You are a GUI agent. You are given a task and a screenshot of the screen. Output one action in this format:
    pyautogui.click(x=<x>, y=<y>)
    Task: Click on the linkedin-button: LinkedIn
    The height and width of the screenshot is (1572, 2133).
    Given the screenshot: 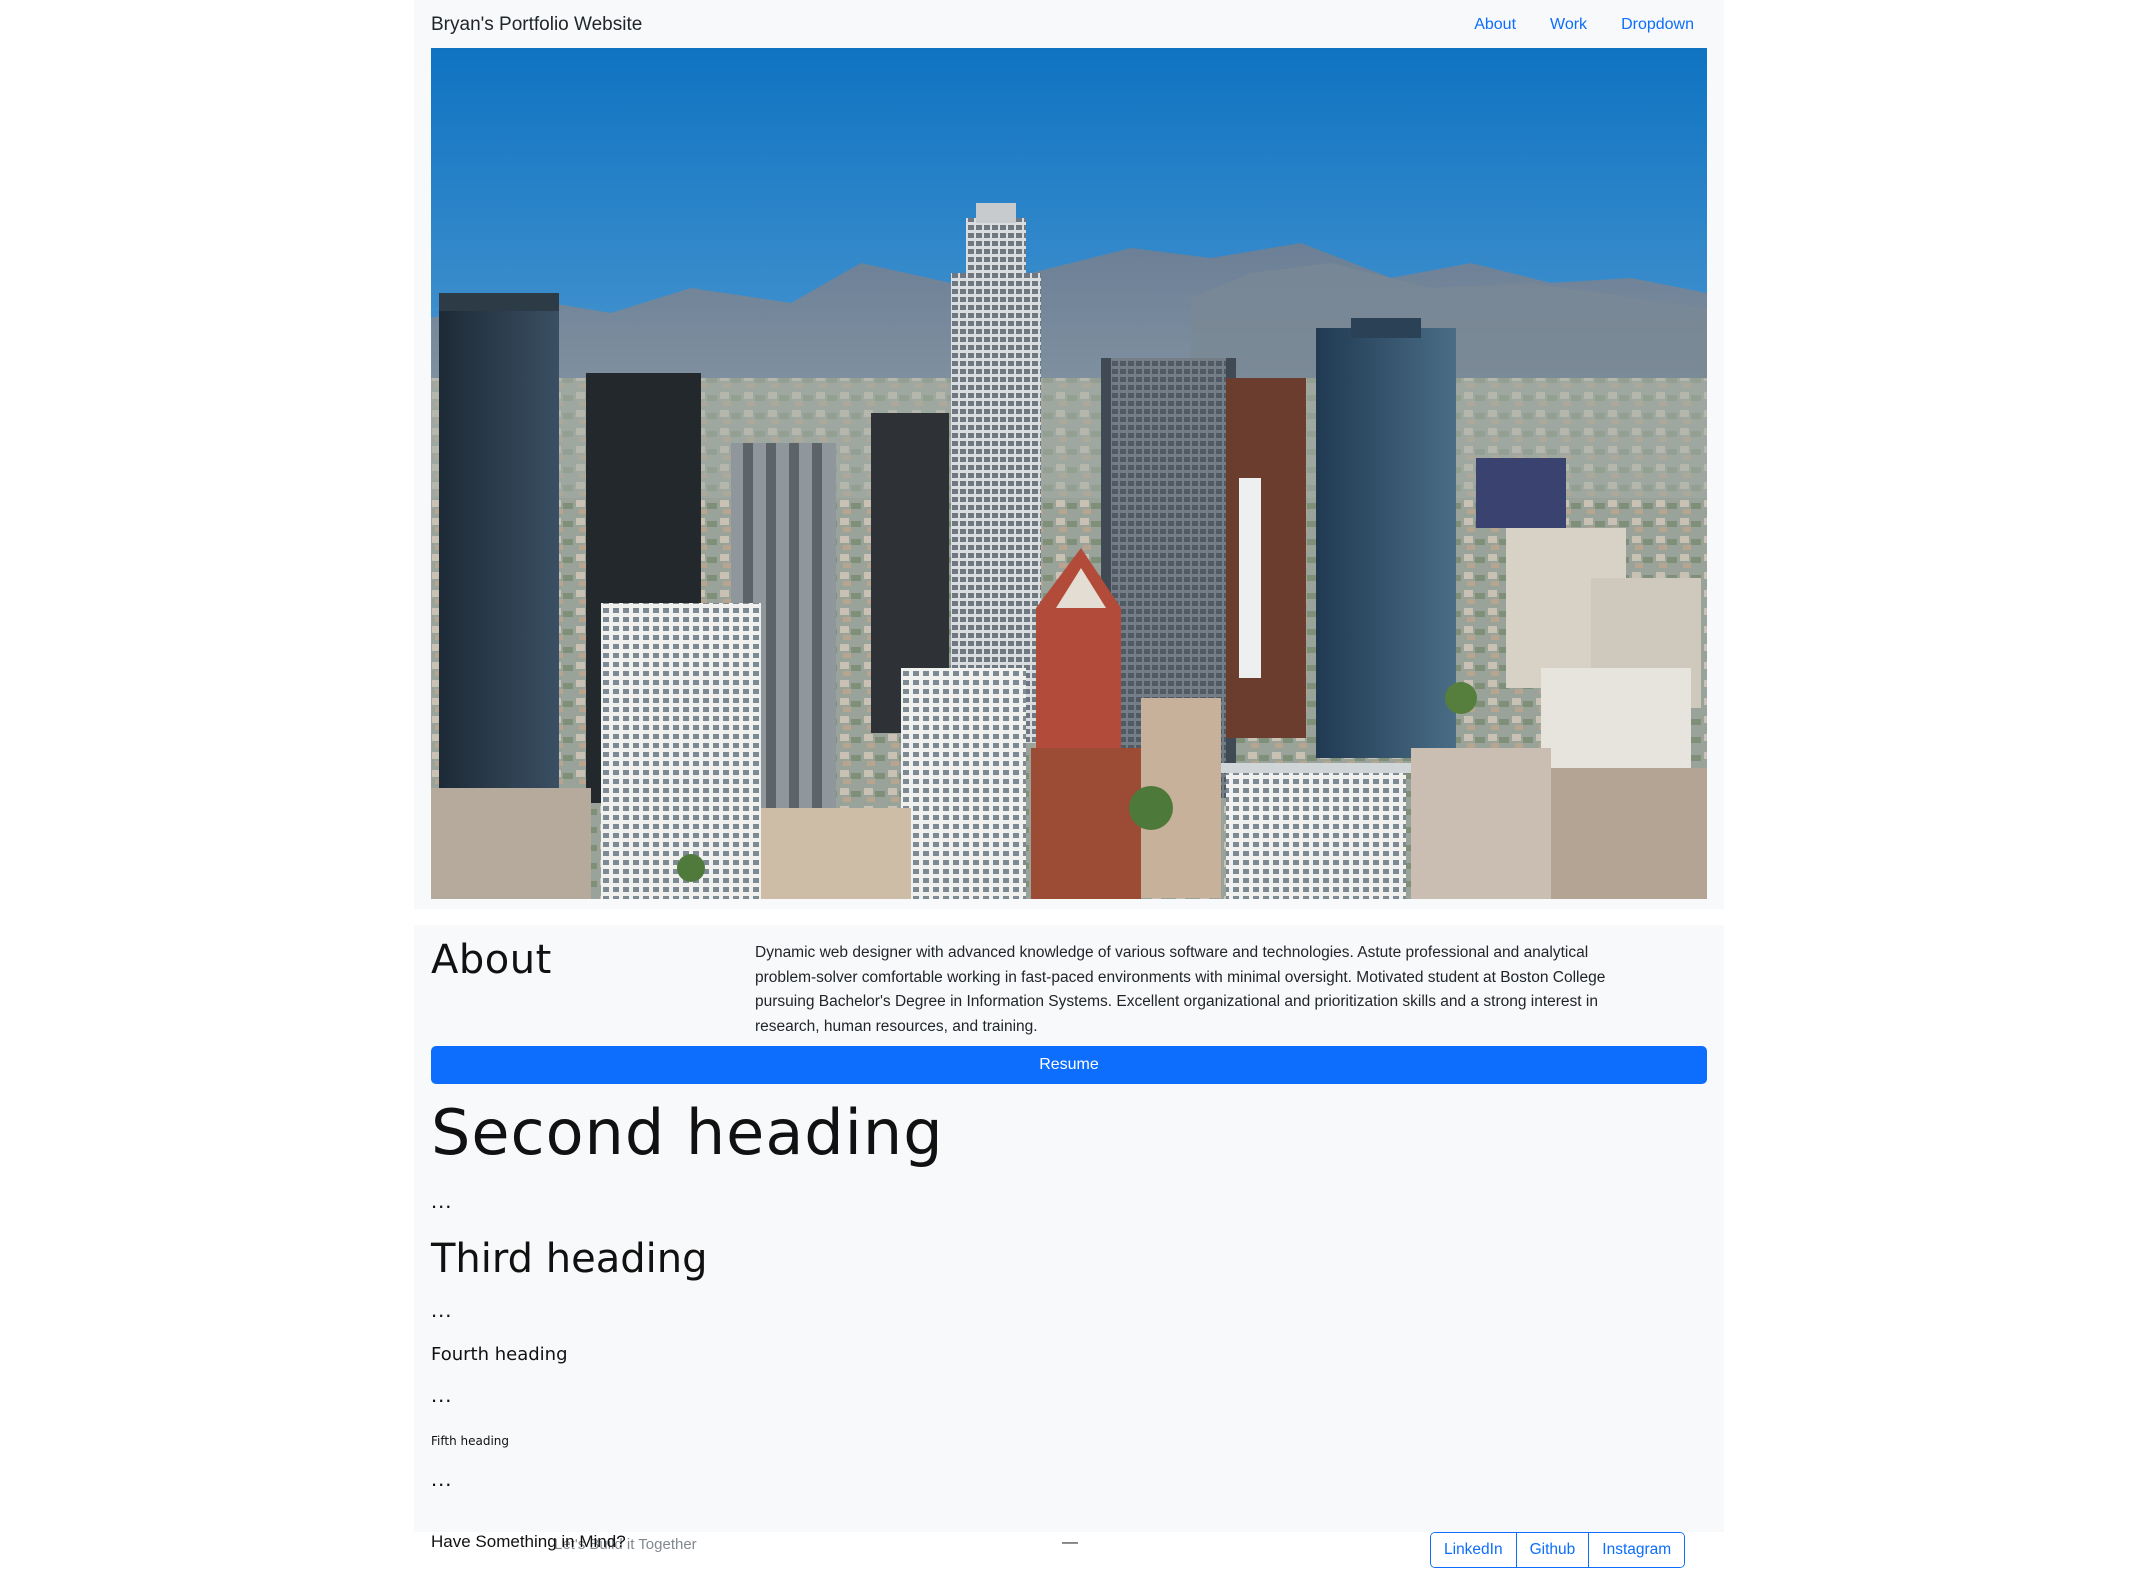 What is the action you would take?
    pyautogui.click(x=1474, y=1550)
    